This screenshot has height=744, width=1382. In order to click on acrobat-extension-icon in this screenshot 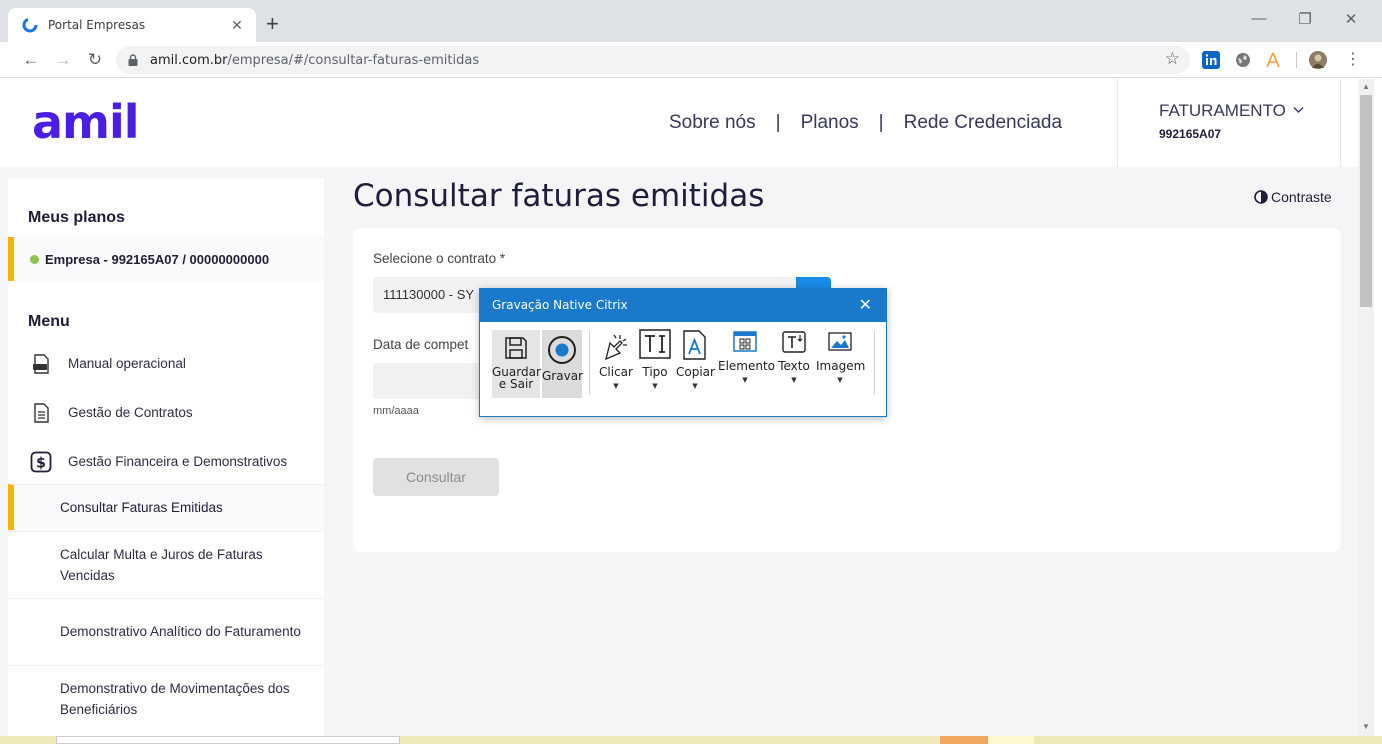, I will do `click(1273, 60)`.